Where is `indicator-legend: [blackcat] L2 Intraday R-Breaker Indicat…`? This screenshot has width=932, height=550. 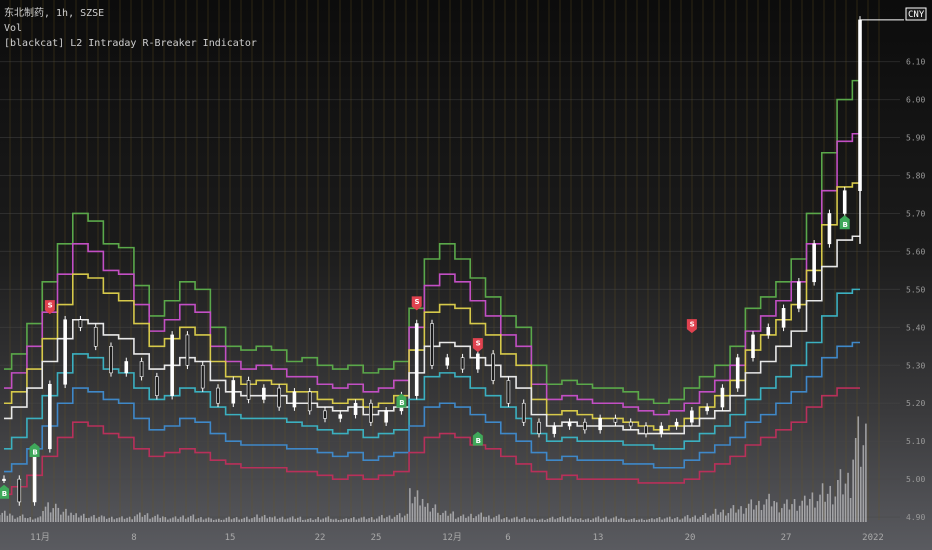 indicator-legend: [blackcat] L2 Intraday R-Breaker Indicat… is located at coordinates (130, 43).